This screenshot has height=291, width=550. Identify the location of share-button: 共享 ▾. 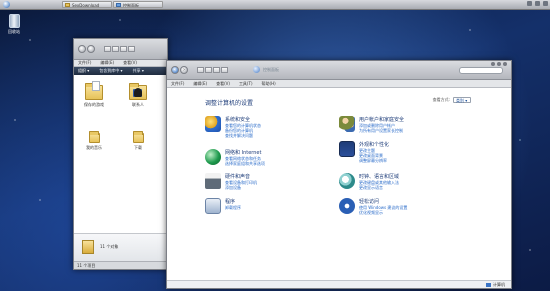
(138, 71).